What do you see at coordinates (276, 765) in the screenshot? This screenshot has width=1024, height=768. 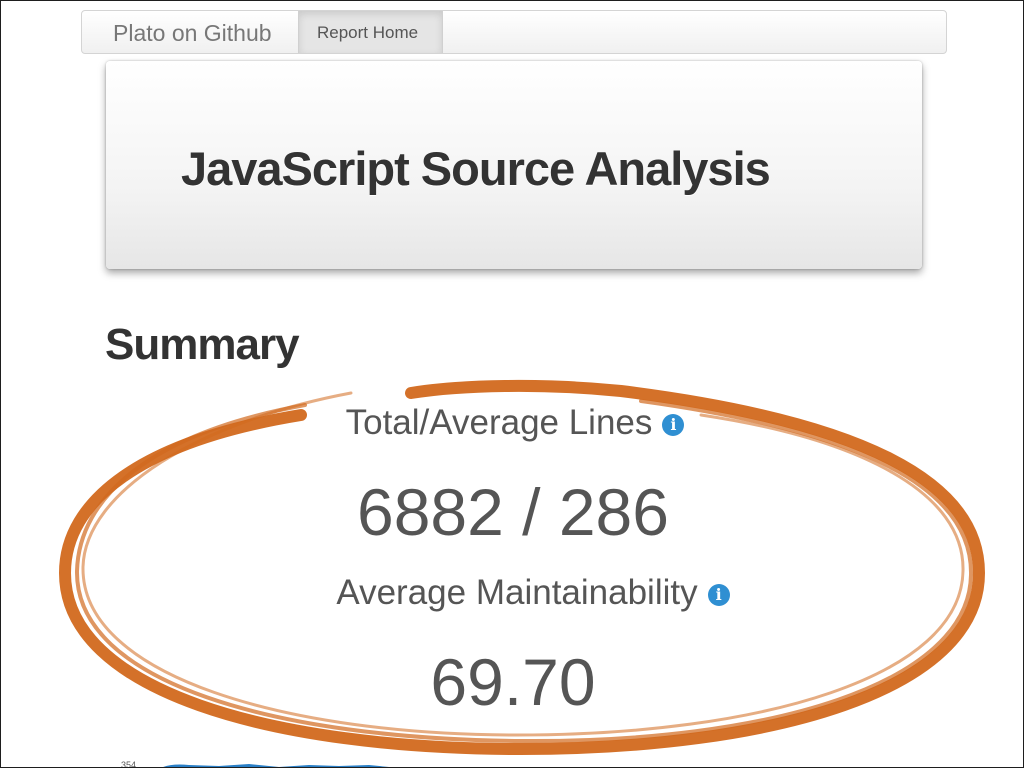 I see `chart-peek-shape` at bounding box center [276, 765].